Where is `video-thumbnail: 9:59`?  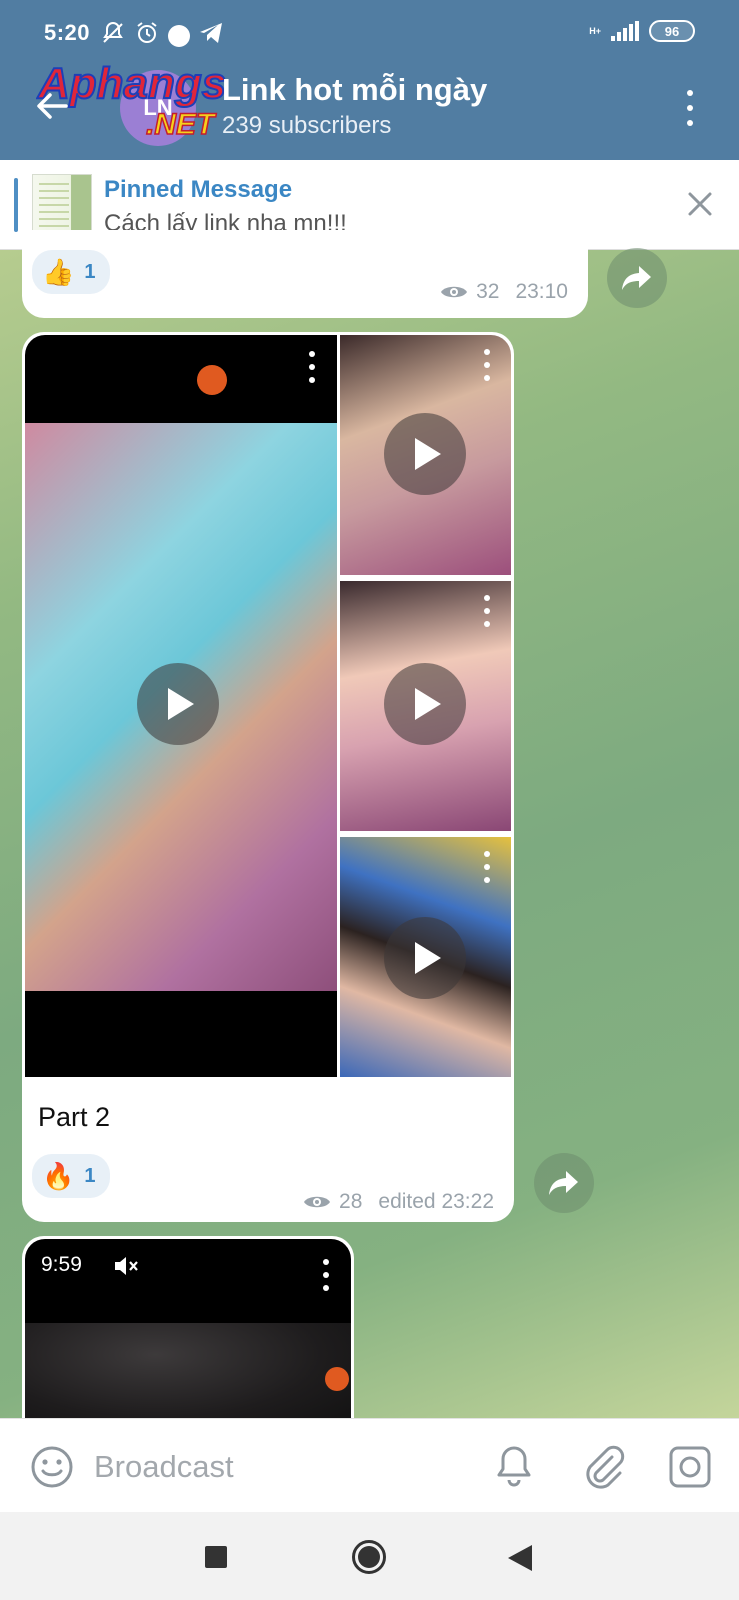 video-thumbnail: 9:59 is located at coordinates (188, 1334).